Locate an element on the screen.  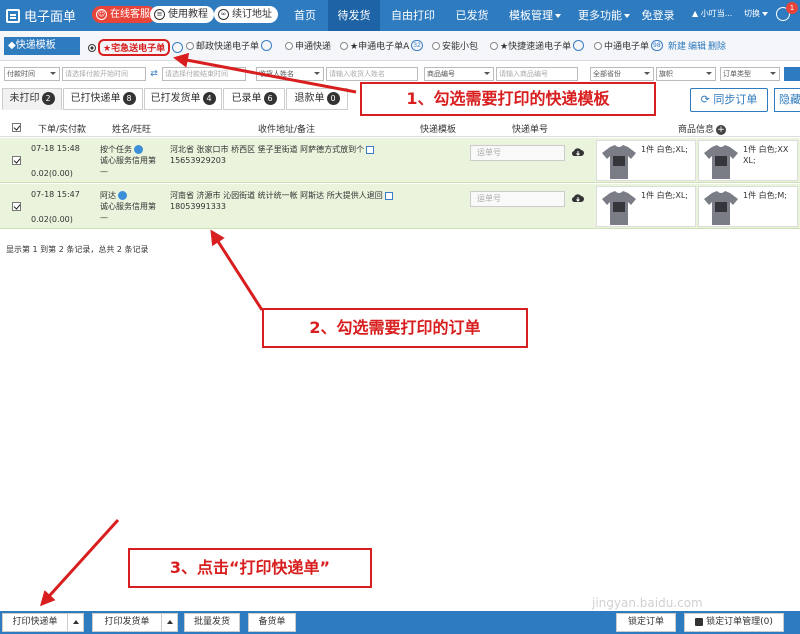
end-time-input: 请选择付款结束时间 is located at coordinates (204, 74).